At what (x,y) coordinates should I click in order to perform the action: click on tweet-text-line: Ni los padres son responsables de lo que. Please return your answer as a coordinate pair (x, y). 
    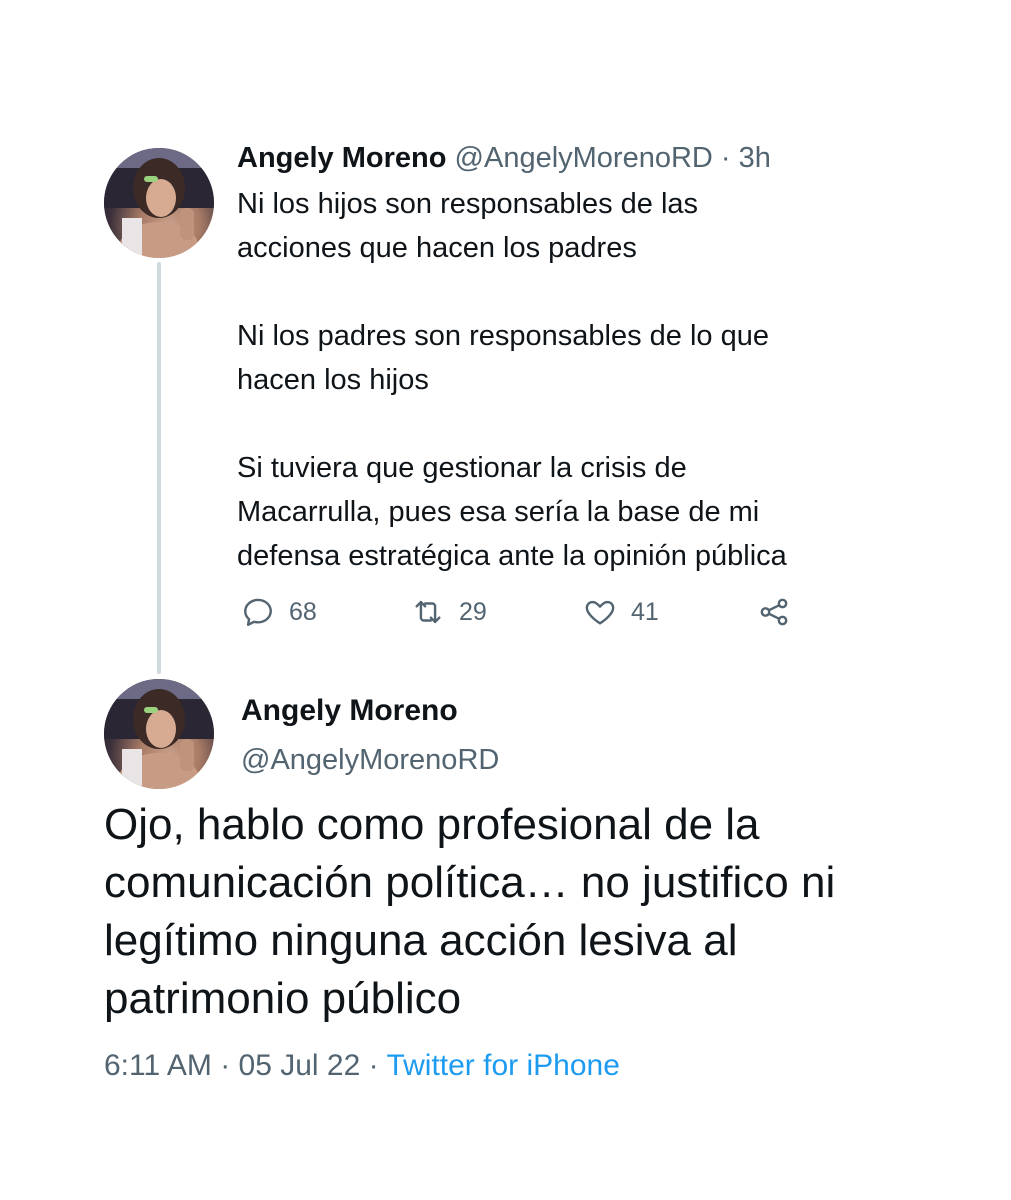
    Looking at the image, I should click on (503, 336).